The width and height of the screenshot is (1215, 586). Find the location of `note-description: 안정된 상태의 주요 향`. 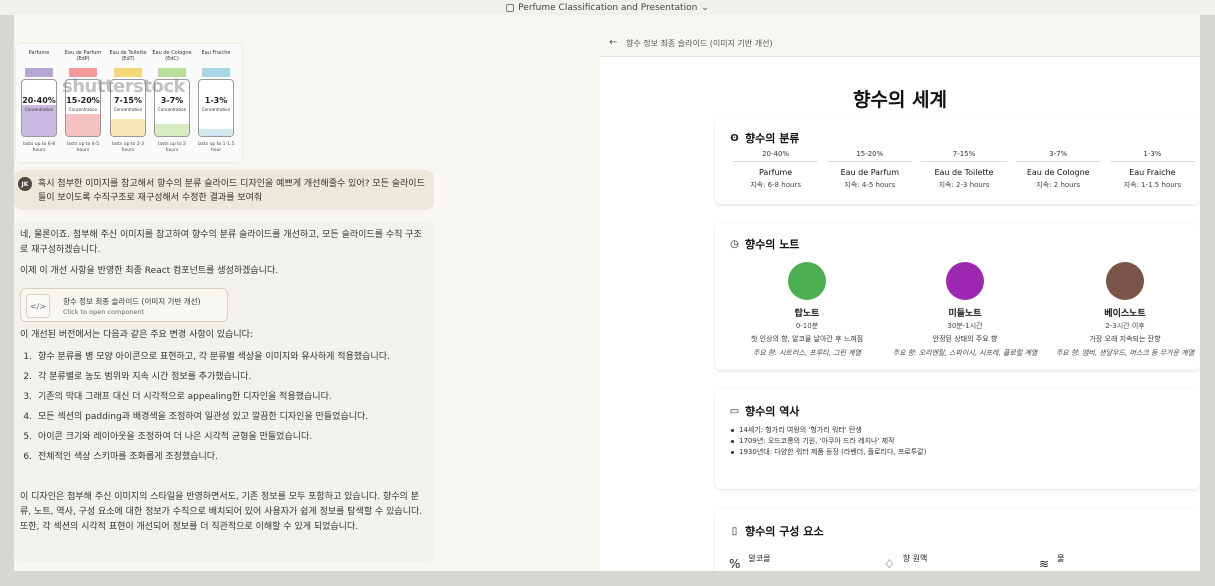

note-description: 안정된 상태의 주요 향 is located at coordinates (965, 339).